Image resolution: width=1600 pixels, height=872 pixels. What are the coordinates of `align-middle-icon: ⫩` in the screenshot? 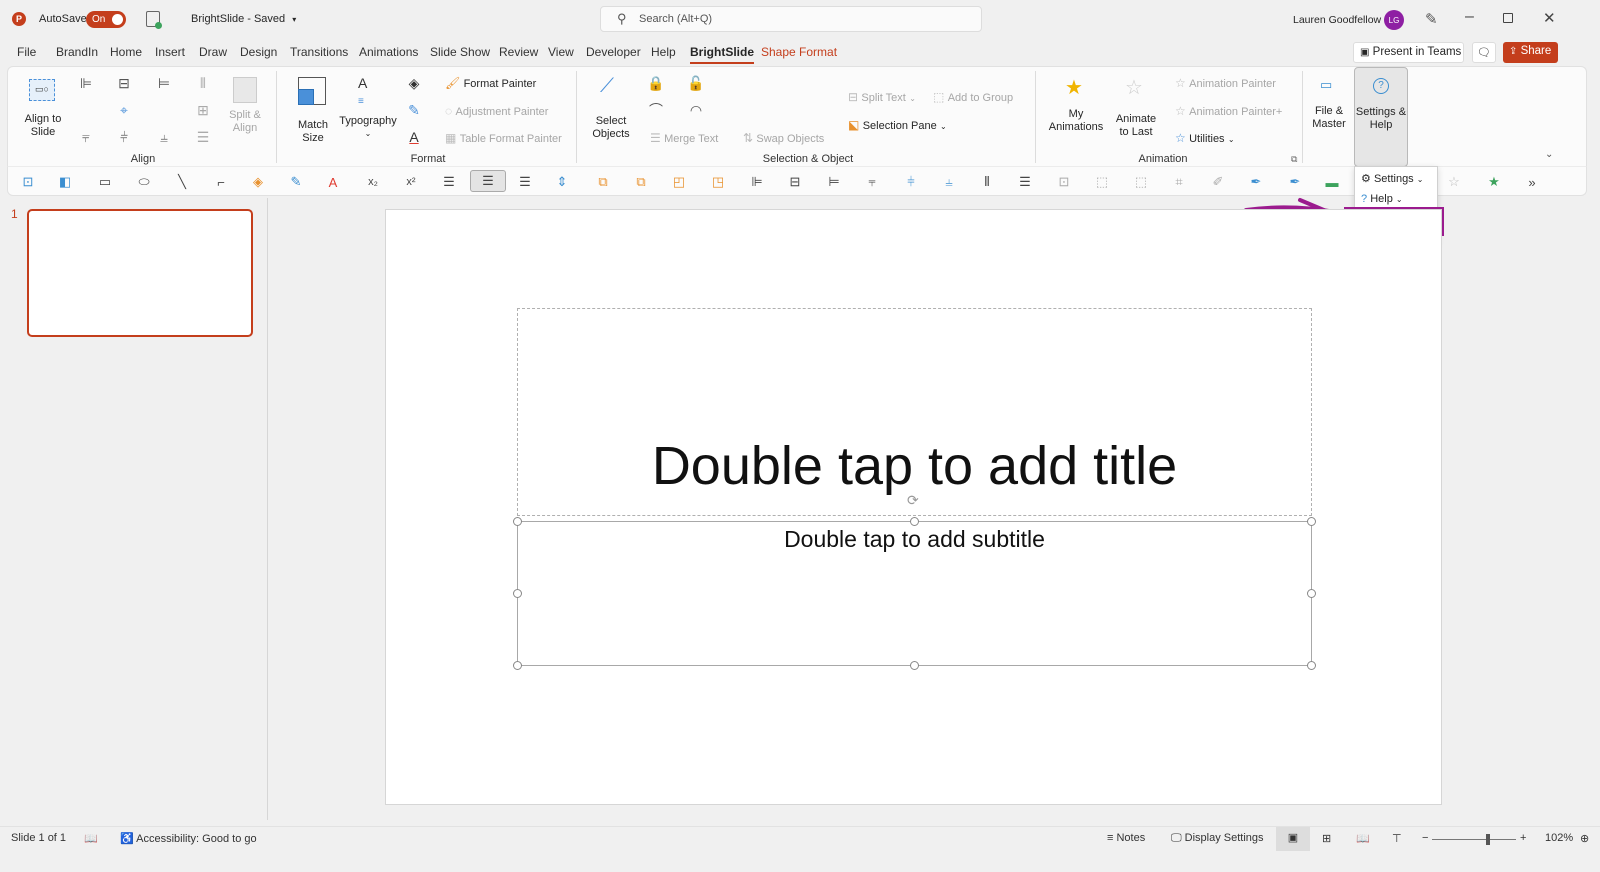 It's located at (911, 182).